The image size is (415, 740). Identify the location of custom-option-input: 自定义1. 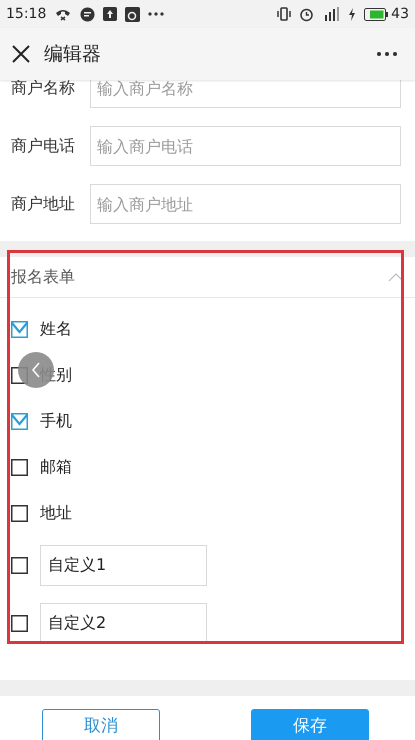
(123, 565).